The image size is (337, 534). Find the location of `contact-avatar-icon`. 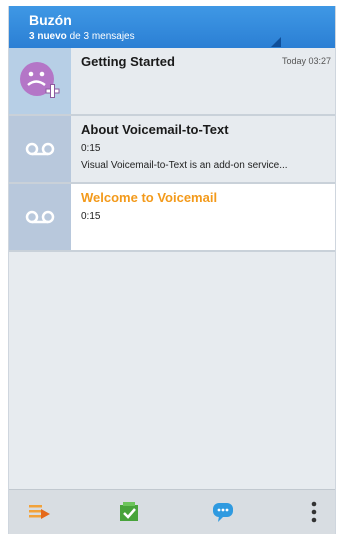

contact-avatar-icon is located at coordinates (40, 80).